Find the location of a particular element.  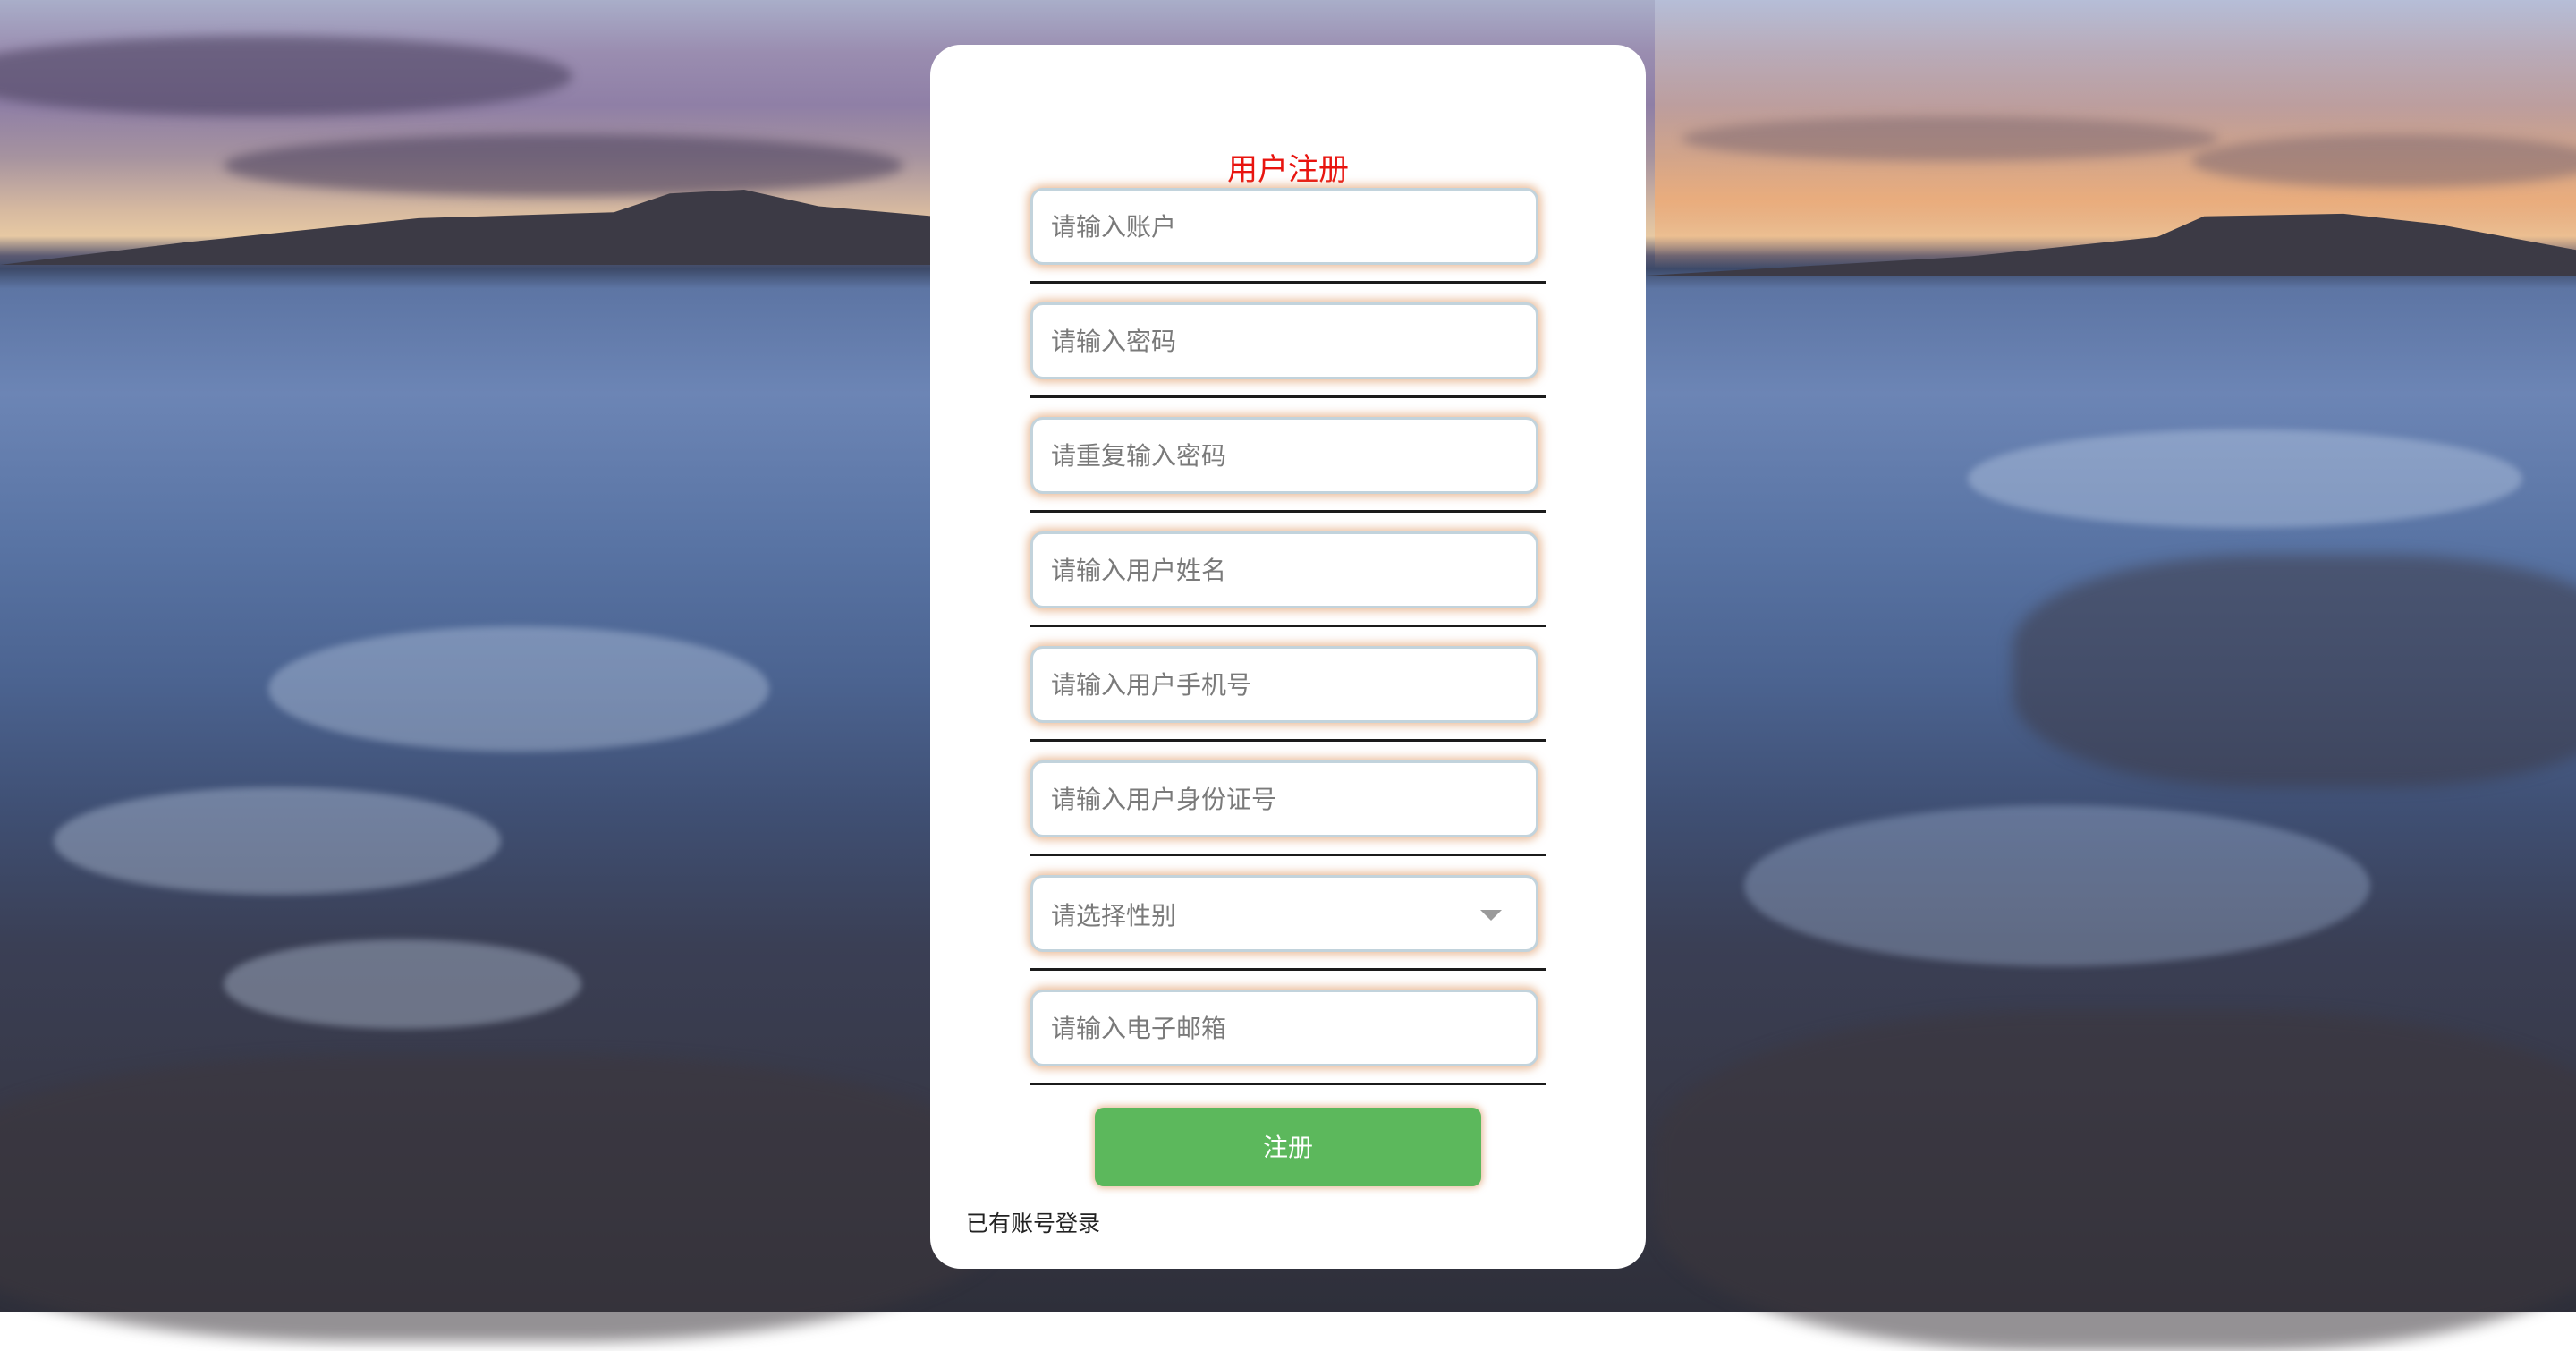

password-input is located at coordinates (1284, 341).